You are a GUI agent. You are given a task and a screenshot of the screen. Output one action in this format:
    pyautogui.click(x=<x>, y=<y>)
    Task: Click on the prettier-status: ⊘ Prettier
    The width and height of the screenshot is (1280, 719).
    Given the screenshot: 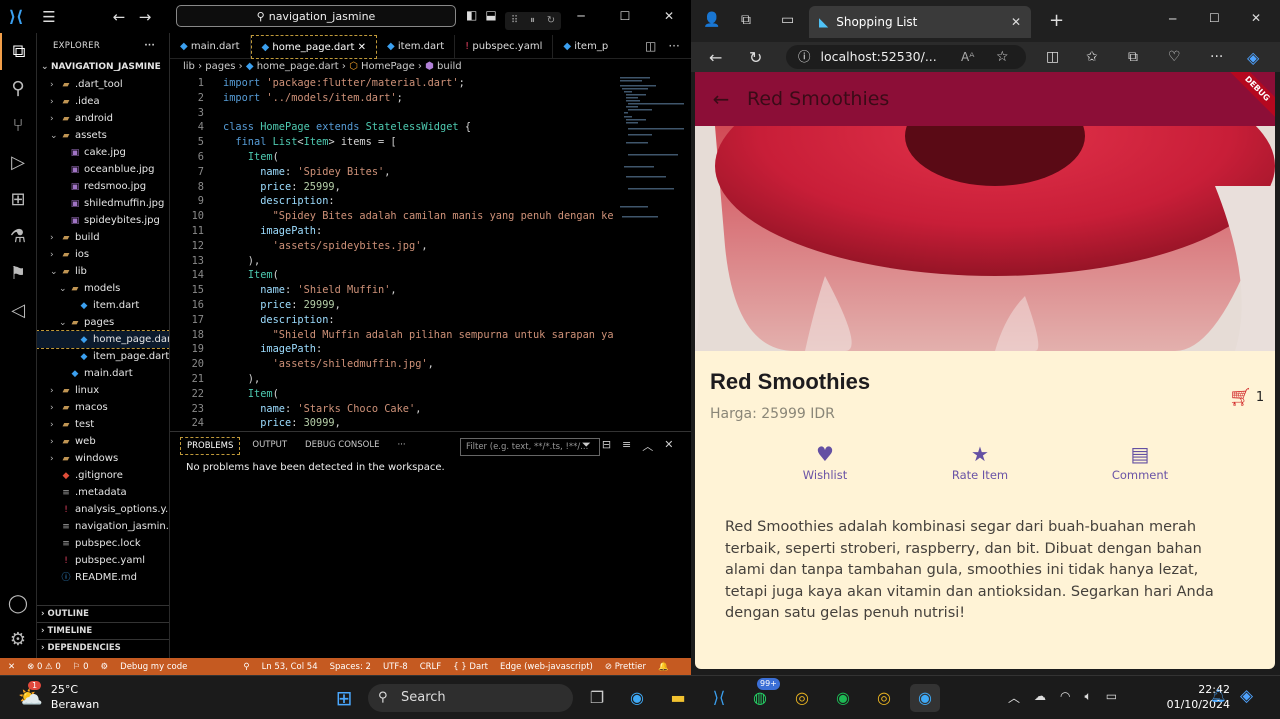 What is the action you would take?
    pyautogui.click(x=625, y=667)
    